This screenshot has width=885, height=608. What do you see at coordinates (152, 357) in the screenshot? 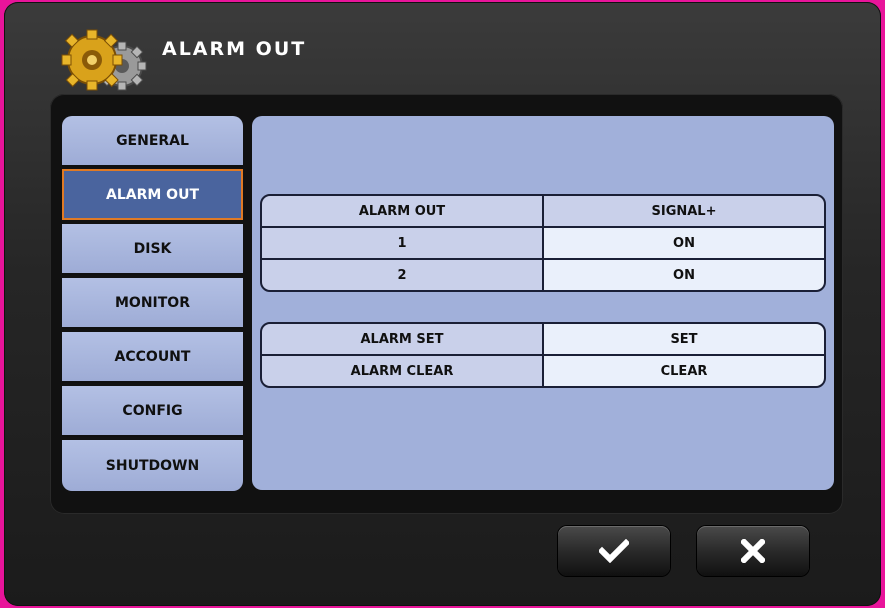
I see `tab-account: ACCOUNT` at bounding box center [152, 357].